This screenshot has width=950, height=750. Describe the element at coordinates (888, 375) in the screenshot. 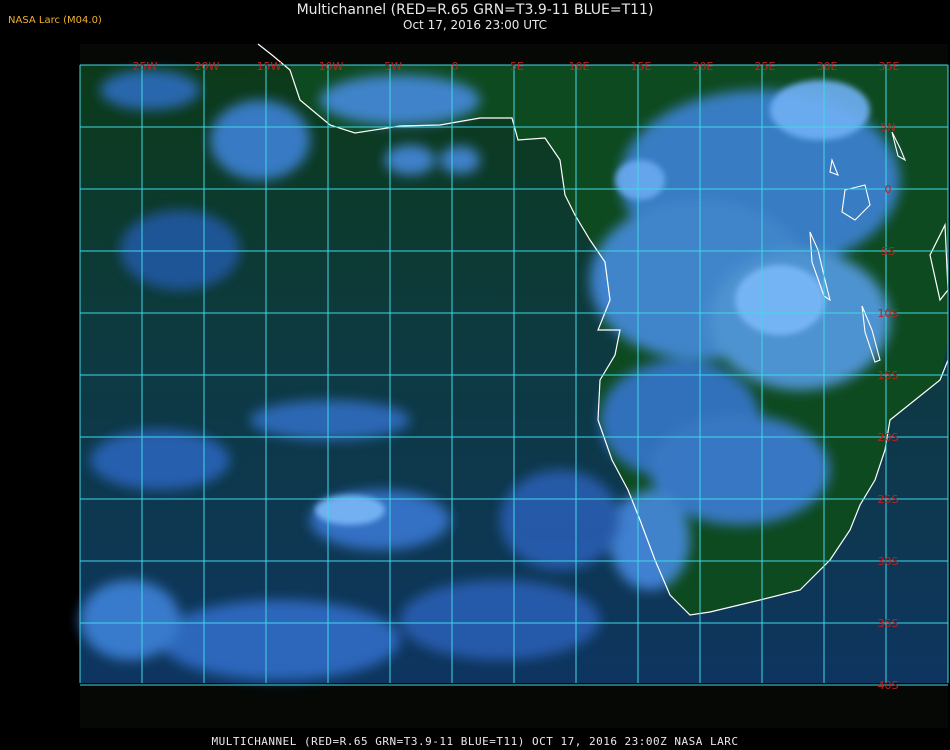

I see `lat-label: 15S` at that location.